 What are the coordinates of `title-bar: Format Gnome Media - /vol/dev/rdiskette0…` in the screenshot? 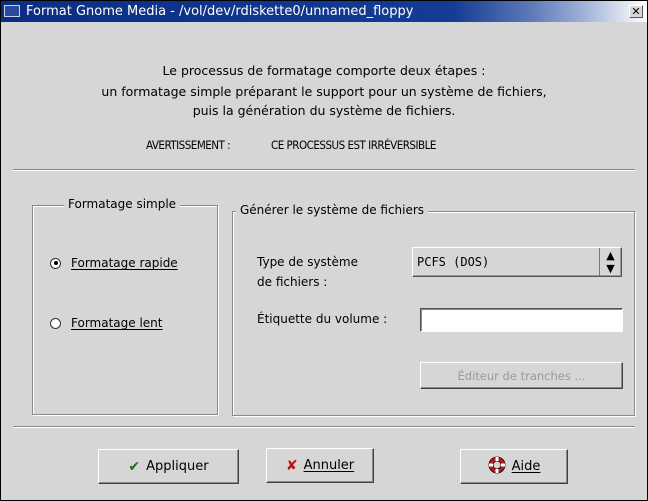 It's located at (324, 11).